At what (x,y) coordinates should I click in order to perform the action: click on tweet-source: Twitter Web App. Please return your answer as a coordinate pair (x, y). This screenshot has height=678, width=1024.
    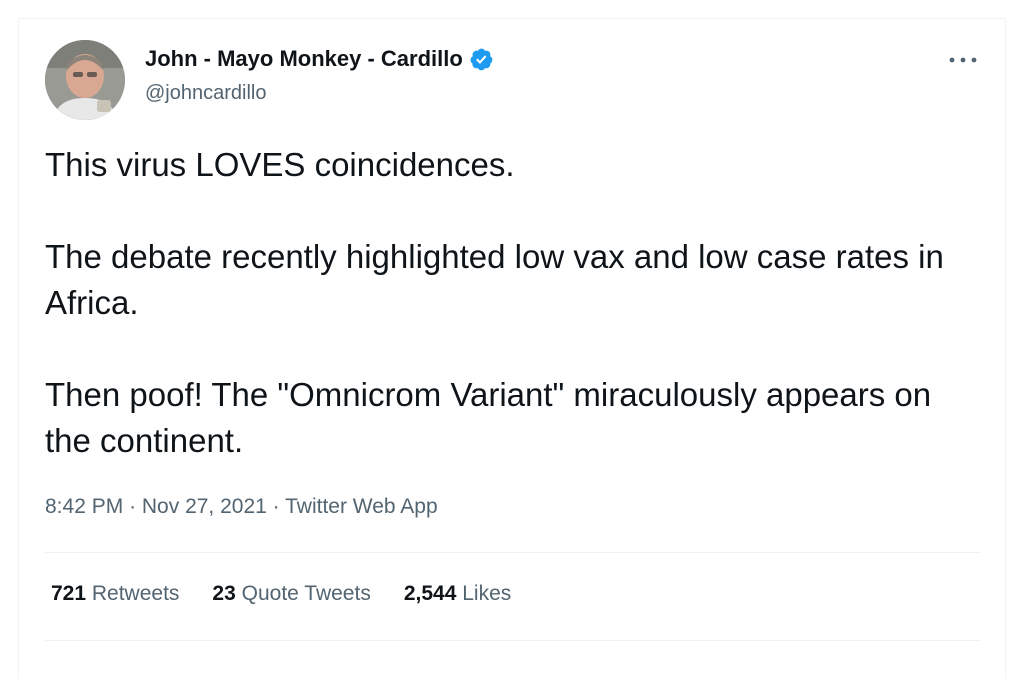
    Looking at the image, I should click on (361, 506).